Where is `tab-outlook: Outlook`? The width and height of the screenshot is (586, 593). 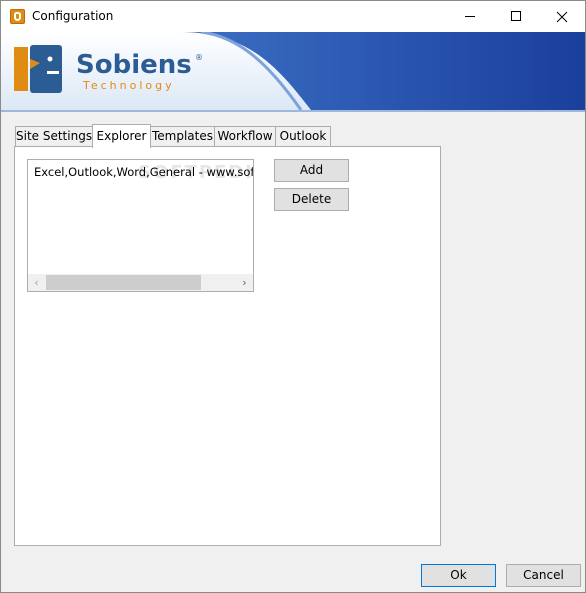
tab-outlook: Outlook is located at coordinates (303, 136).